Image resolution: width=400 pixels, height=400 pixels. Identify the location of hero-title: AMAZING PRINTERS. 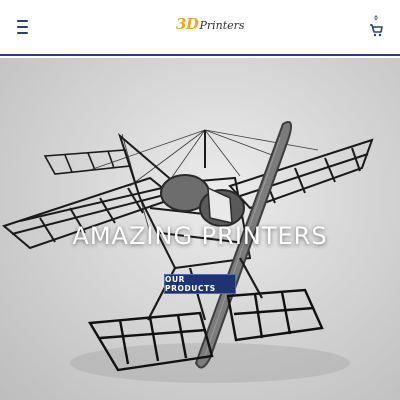
(200, 236).